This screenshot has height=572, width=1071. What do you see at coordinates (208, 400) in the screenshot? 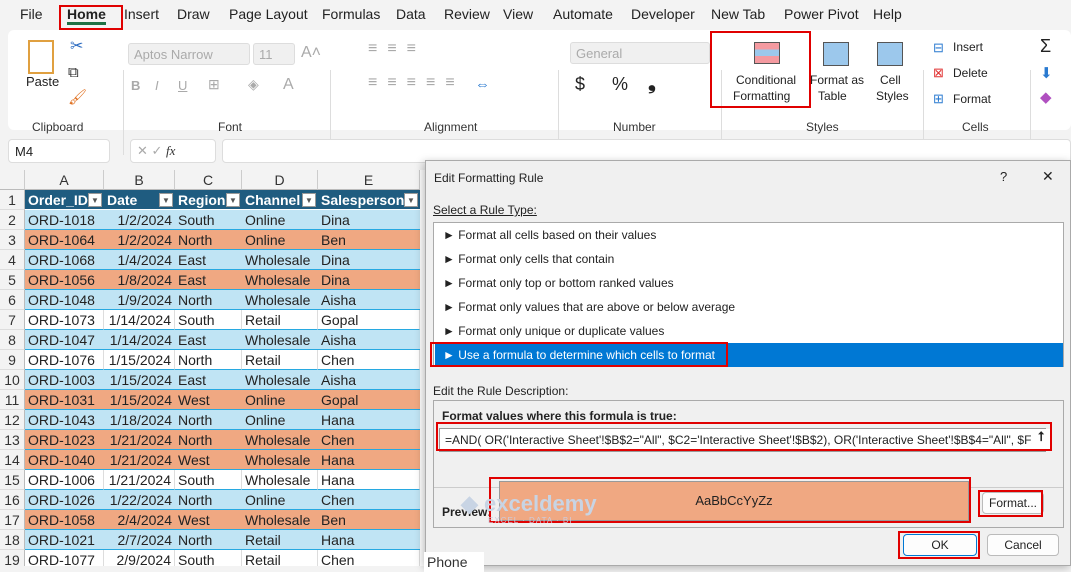
I see `table-cell: West` at bounding box center [208, 400].